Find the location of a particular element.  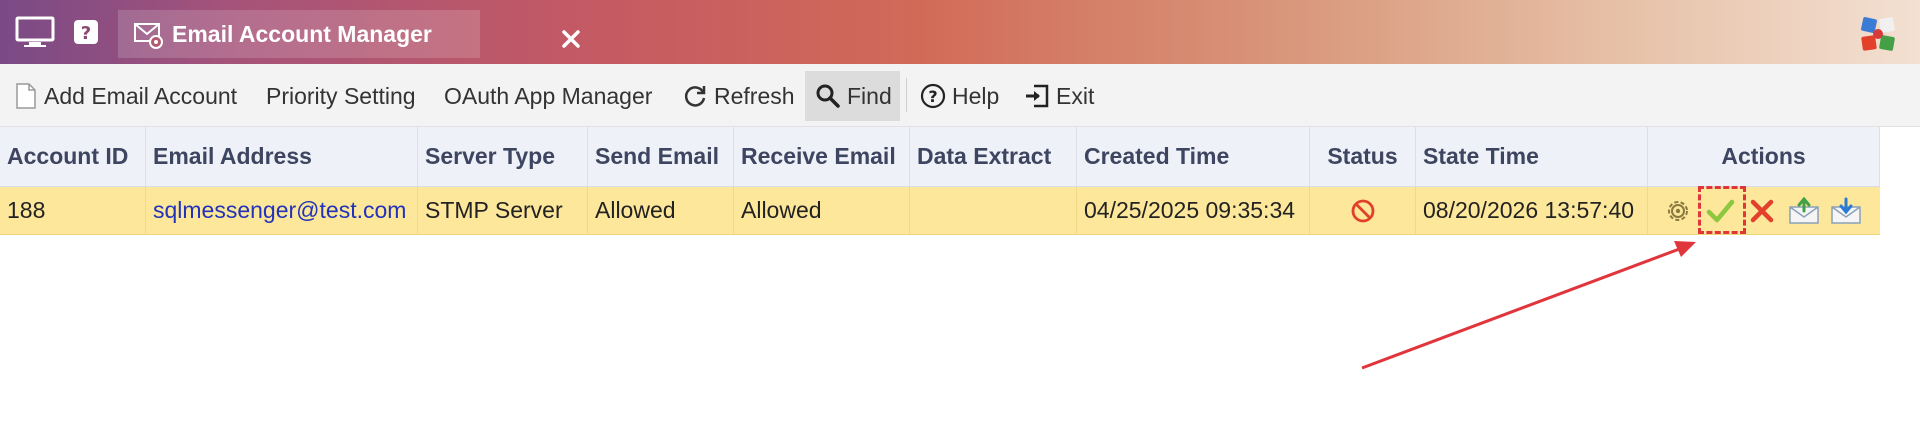

find-button: Find is located at coordinates (852, 96).